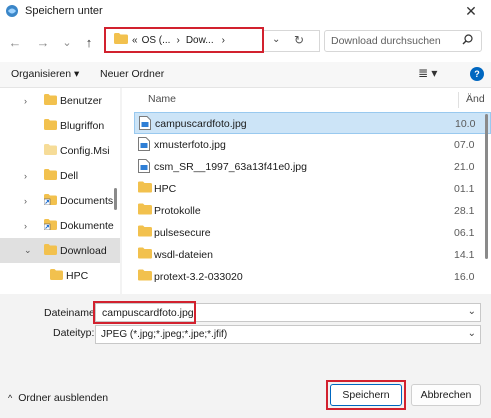  Describe the element at coordinates (132, 74) in the screenshot. I see `new-folder-button: Neuer Ordner` at that location.